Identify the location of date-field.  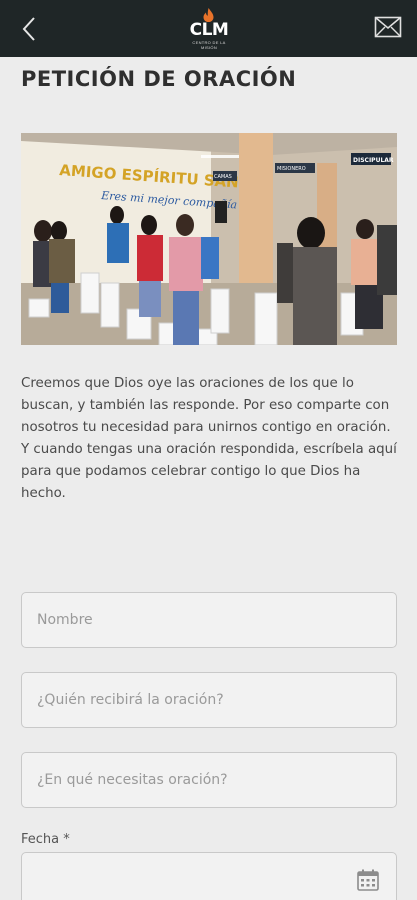
(209, 876).